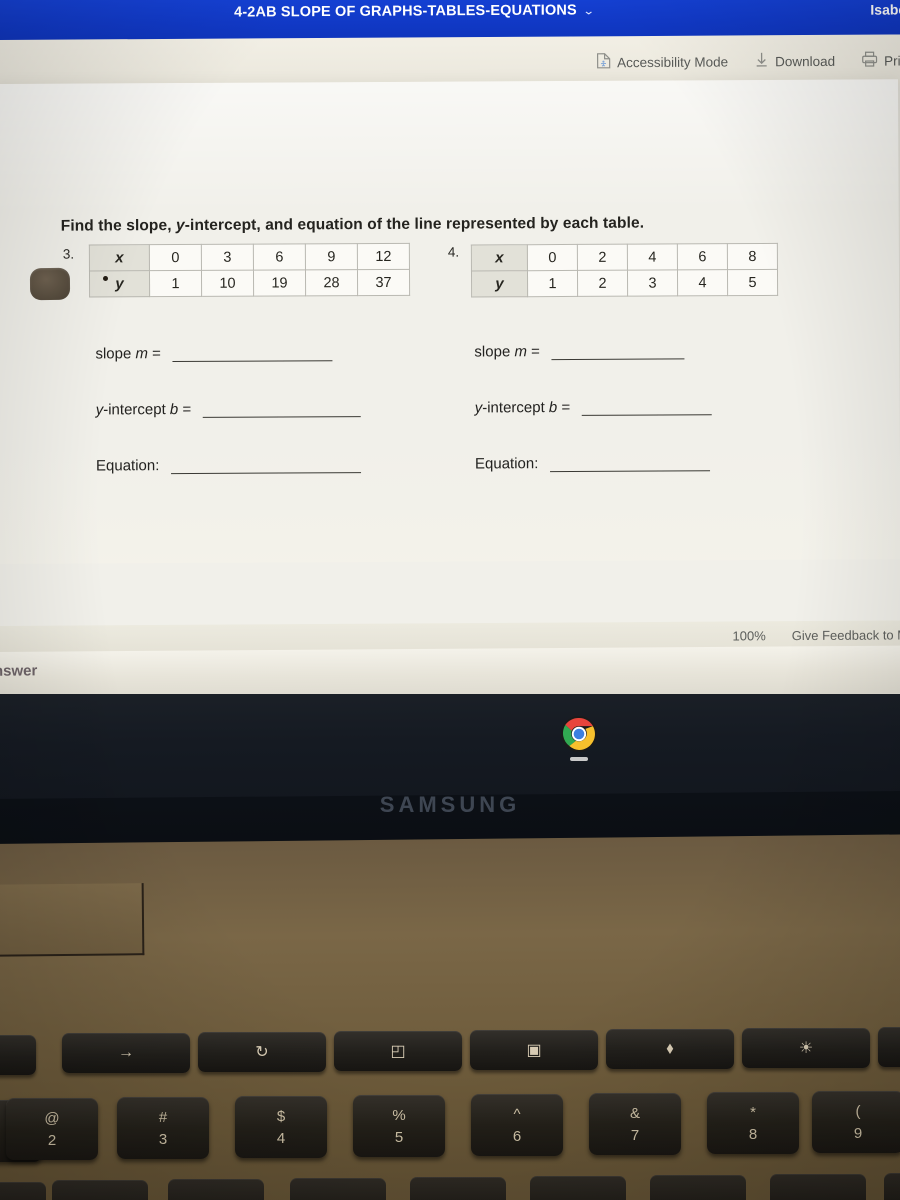 This screenshot has height=1200, width=900. I want to click on printer-icon, so click(869, 61).